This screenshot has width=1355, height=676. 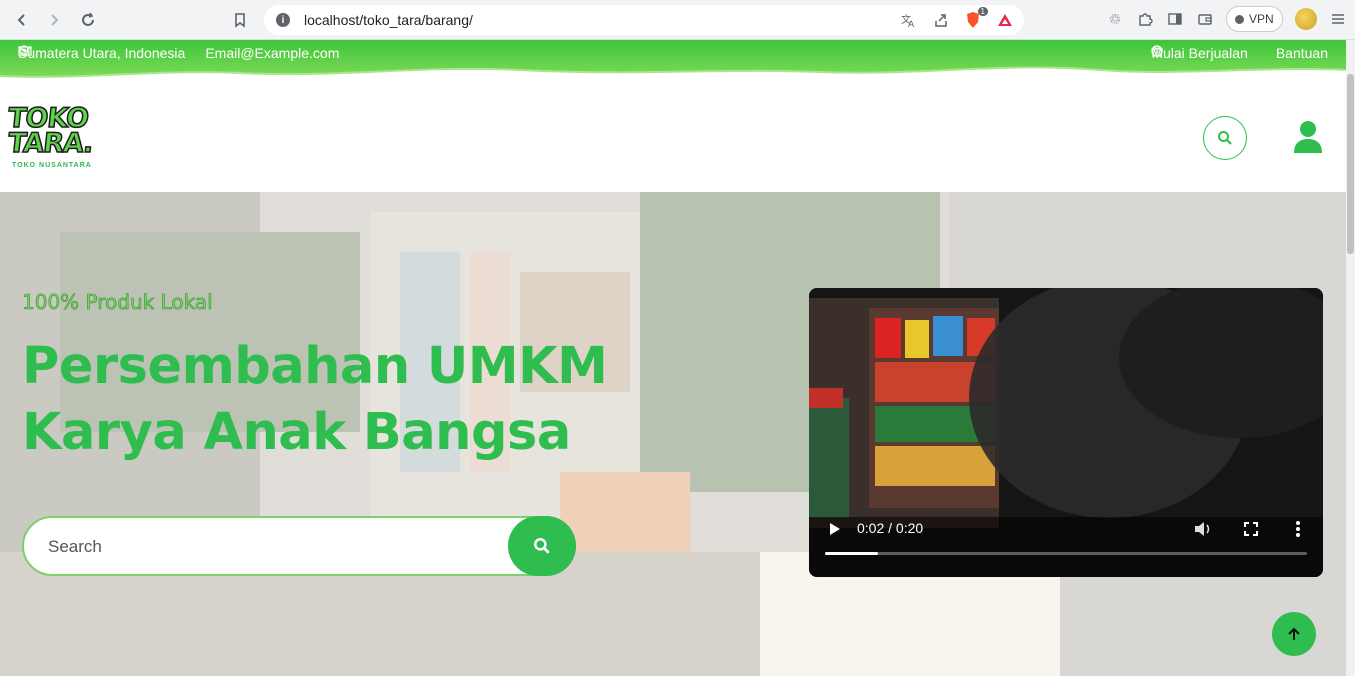 What do you see at coordinates (1157, 51) in the screenshot?
I see `info-icon` at bounding box center [1157, 51].